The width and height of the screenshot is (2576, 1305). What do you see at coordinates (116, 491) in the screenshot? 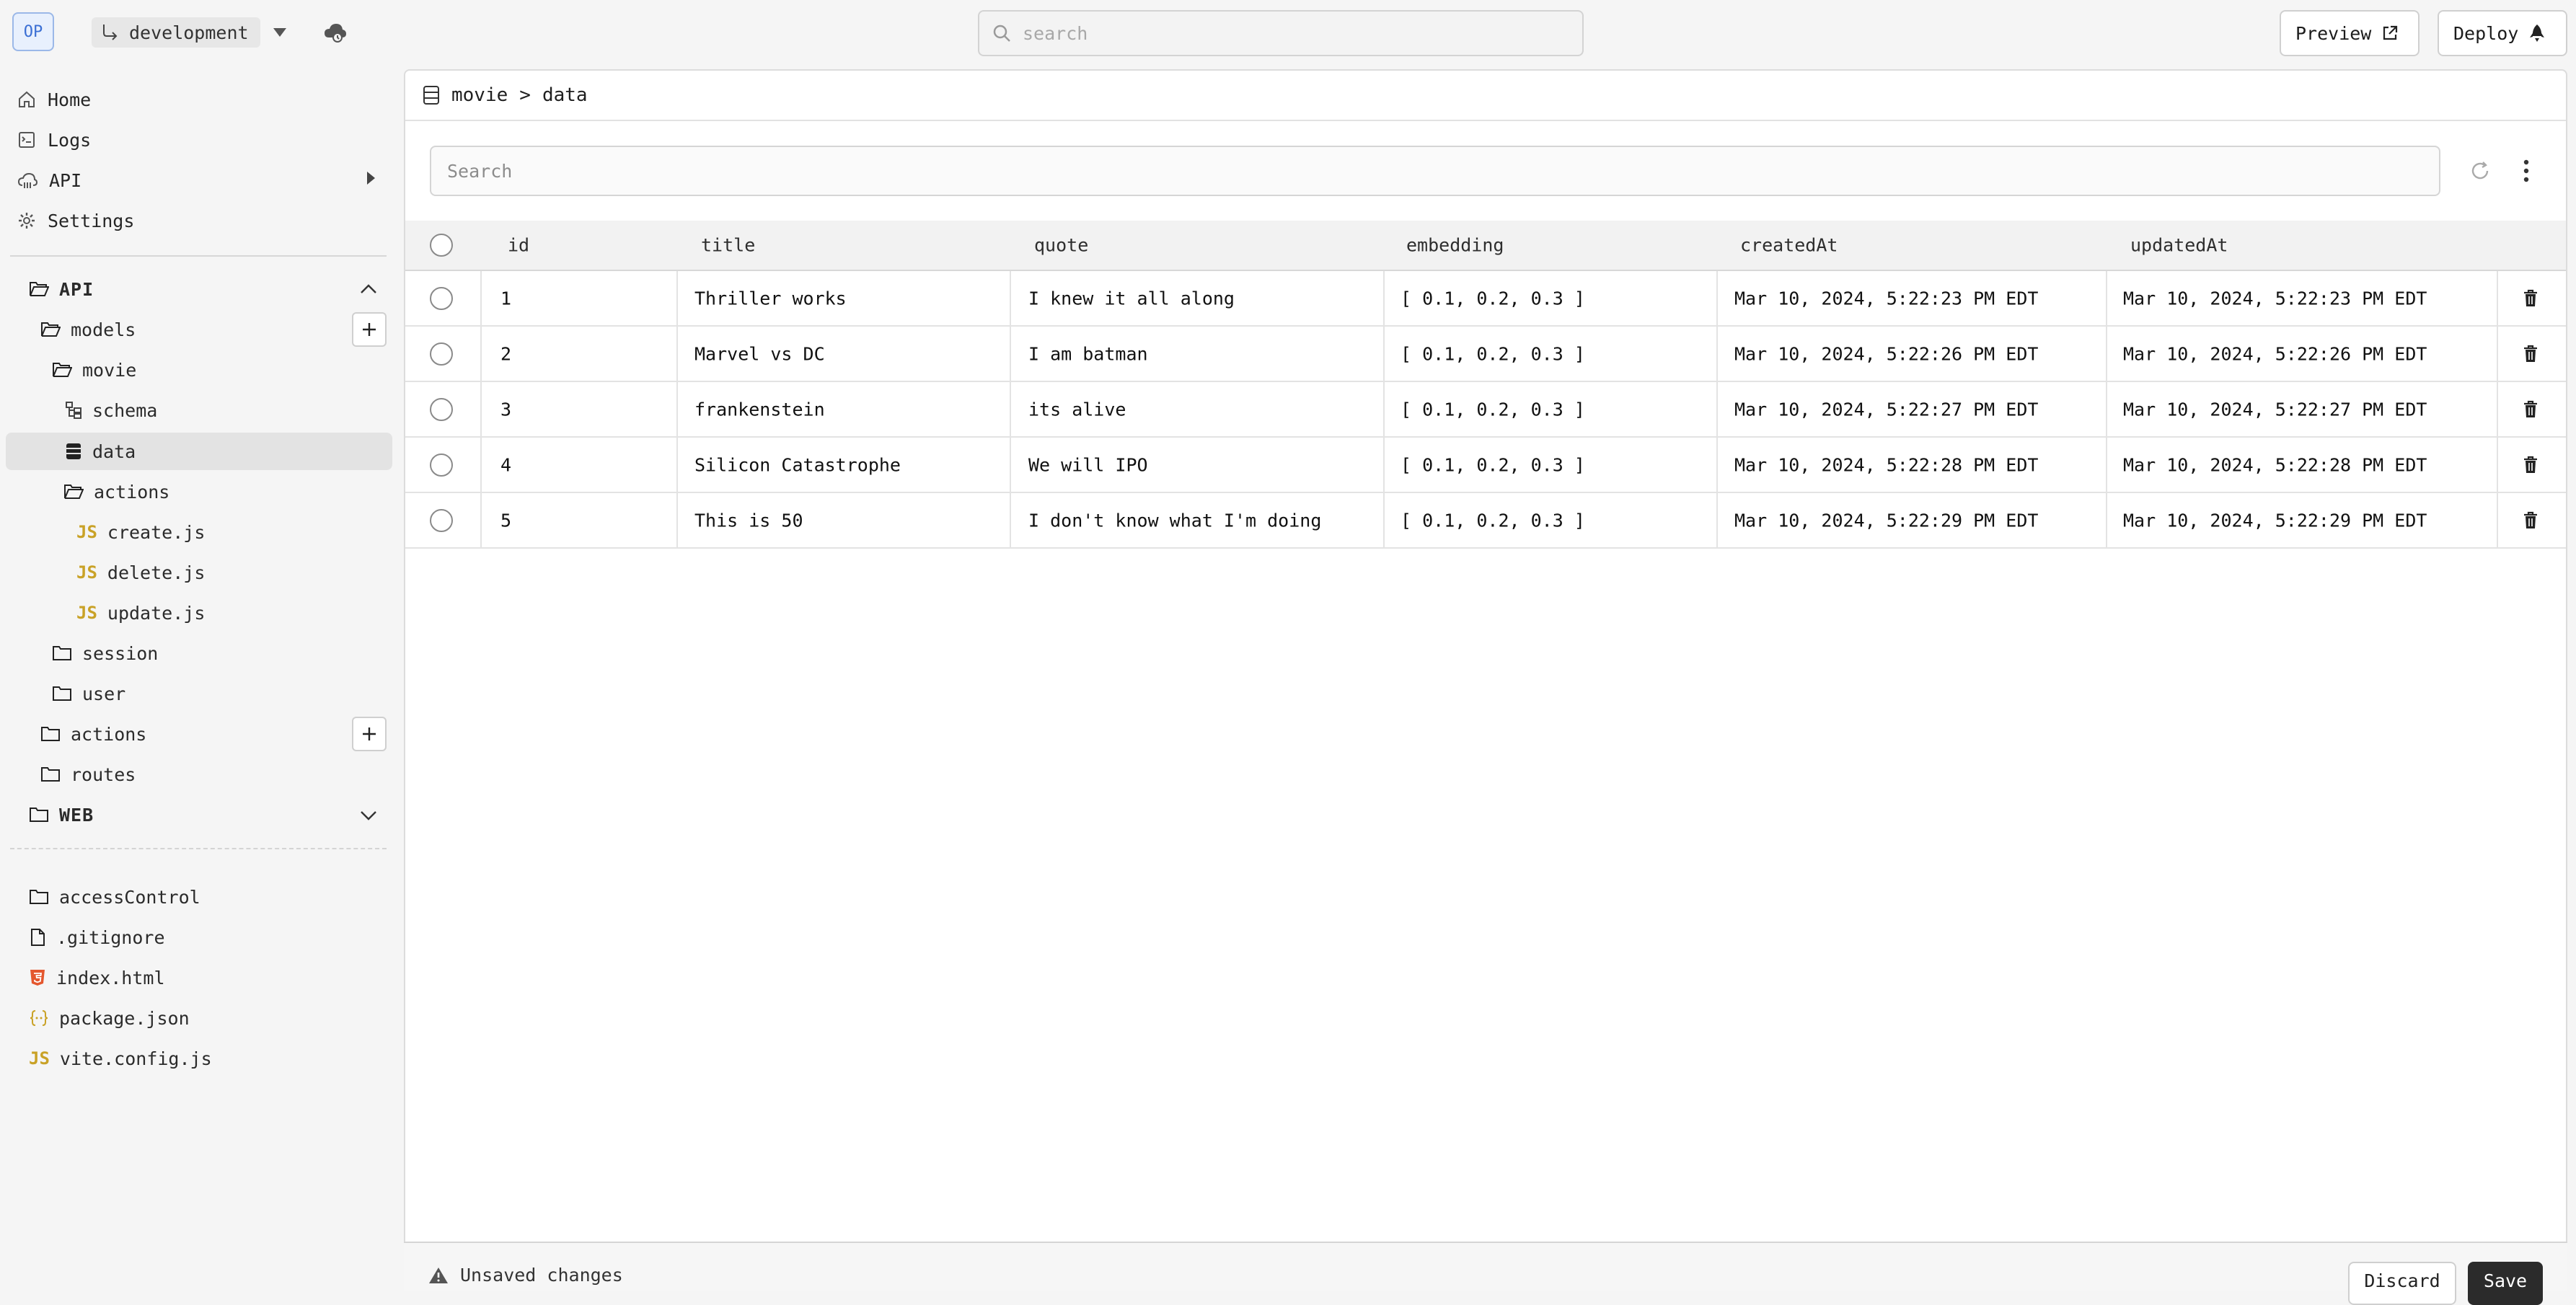
I see `tree-actions-folder: actions` at bounding box center [116, 491].